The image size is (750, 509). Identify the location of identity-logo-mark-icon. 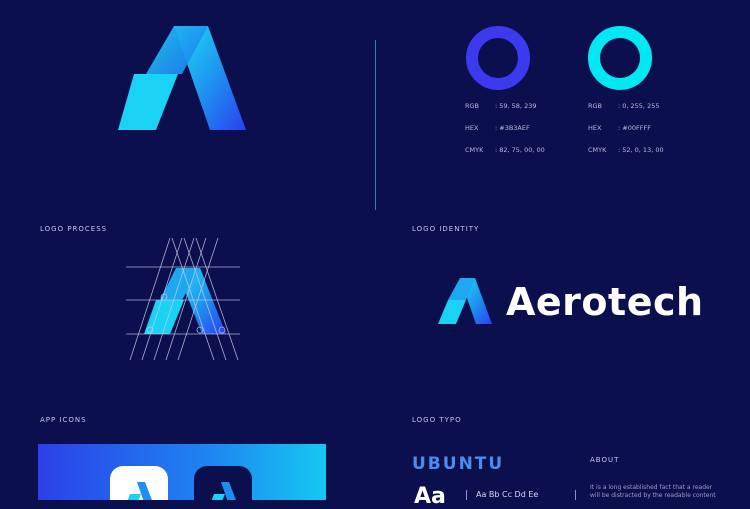
(465, 301).